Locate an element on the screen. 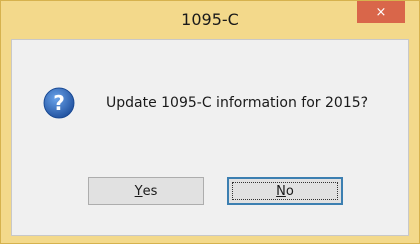 This screenshot has height=244, width=420. yes-button: Yes is located at coordinates (146, 191).